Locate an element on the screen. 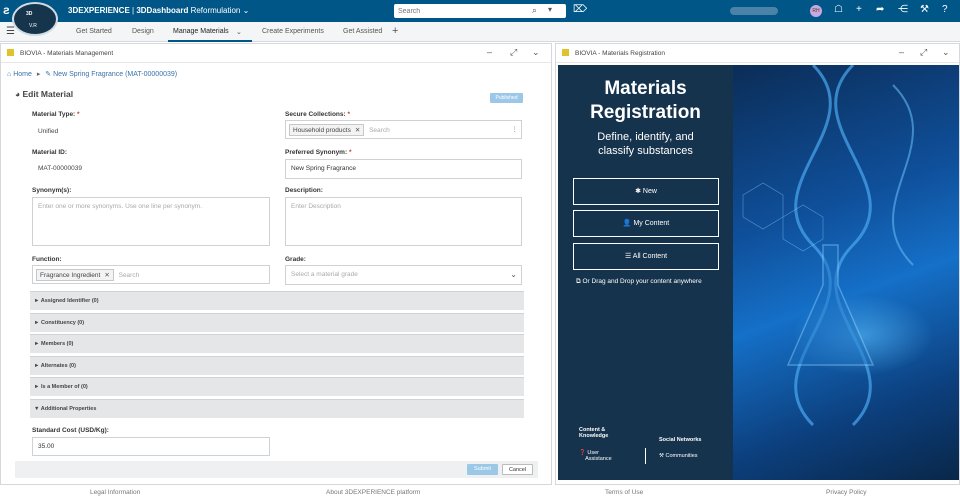 The width and height of the screenshot is (960, 503). chip-label: Household products is located at coordinates (322, 130).